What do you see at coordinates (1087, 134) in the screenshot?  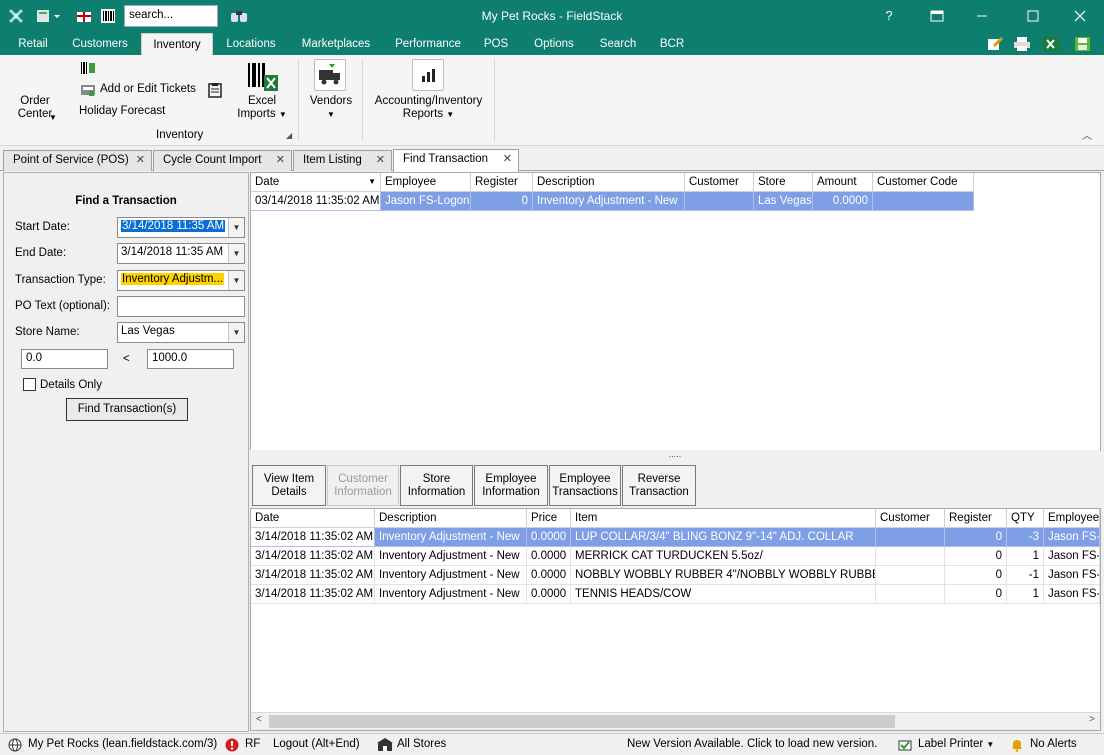 I see `collapse-ribbon-icon: ︿` at bounding box center [1087, 134].